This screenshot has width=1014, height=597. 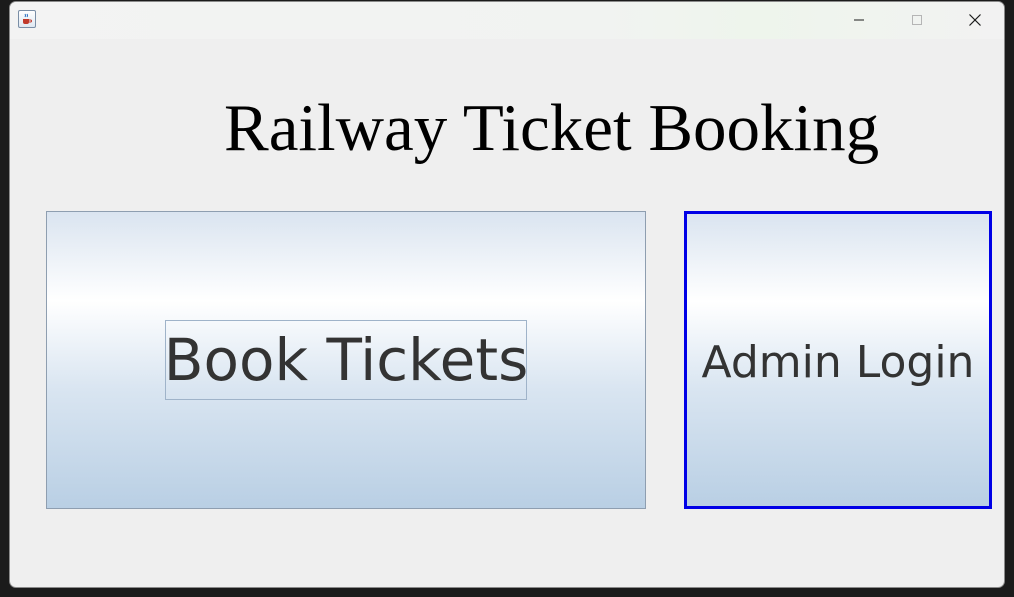 I want to click on book-tickets-label: Book Tickets, so click(x=346, y=360).